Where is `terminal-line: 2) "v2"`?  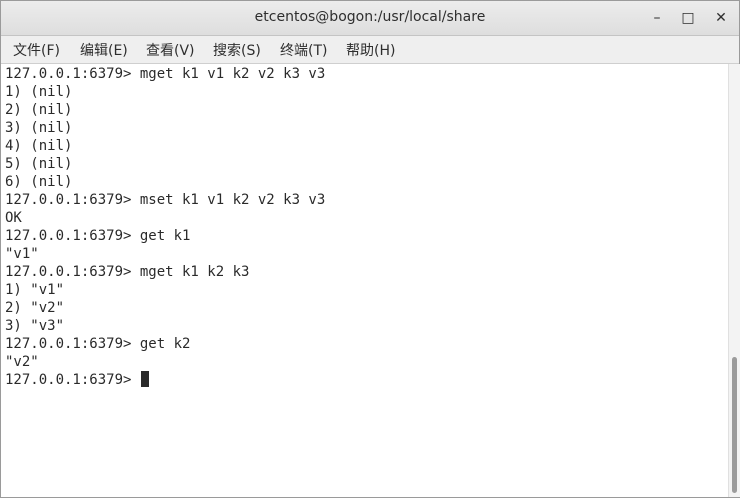 terminal-line: 2) "v2" is located at coordinates (35, 308).